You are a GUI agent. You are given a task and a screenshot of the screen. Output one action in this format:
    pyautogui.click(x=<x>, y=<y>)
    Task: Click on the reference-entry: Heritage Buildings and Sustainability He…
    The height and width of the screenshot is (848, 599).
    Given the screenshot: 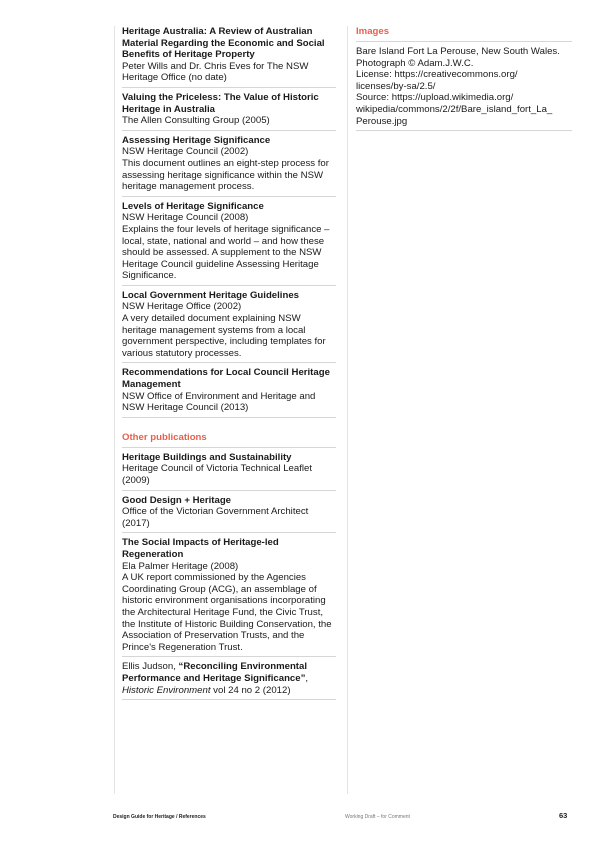 What is the action you would take?
    pyautogui.click(x=229, y=471)
    